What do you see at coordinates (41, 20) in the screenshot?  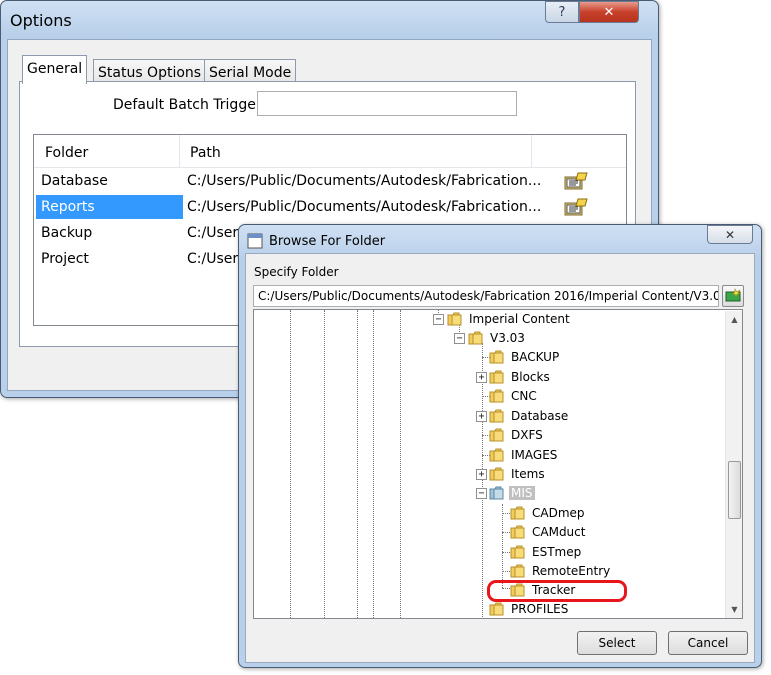 I see `options-title: Options` at bounding box center [41, 20].